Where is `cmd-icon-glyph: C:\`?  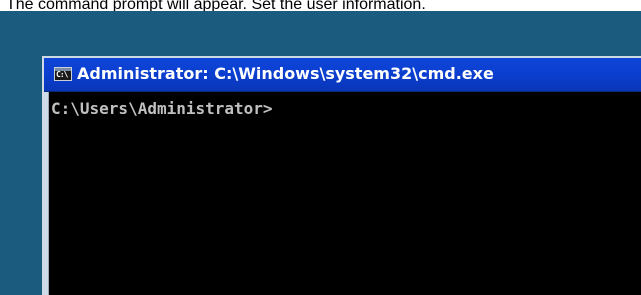 cmd-icon-glyph: C:\ is located at coordinates (62, 74).